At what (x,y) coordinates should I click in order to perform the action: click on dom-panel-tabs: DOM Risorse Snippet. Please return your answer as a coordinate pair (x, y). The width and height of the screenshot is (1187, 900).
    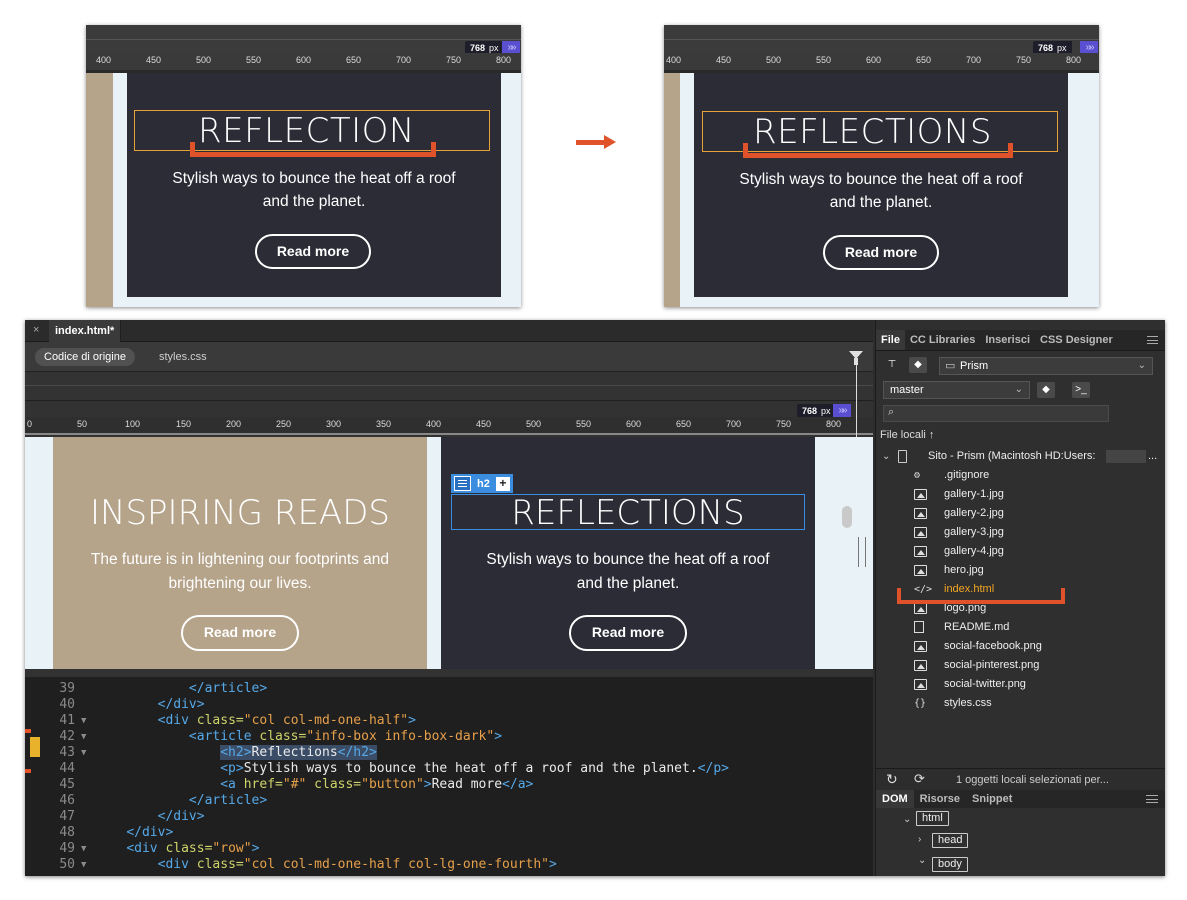
    Looking at the image, I should click on (1020, 799).